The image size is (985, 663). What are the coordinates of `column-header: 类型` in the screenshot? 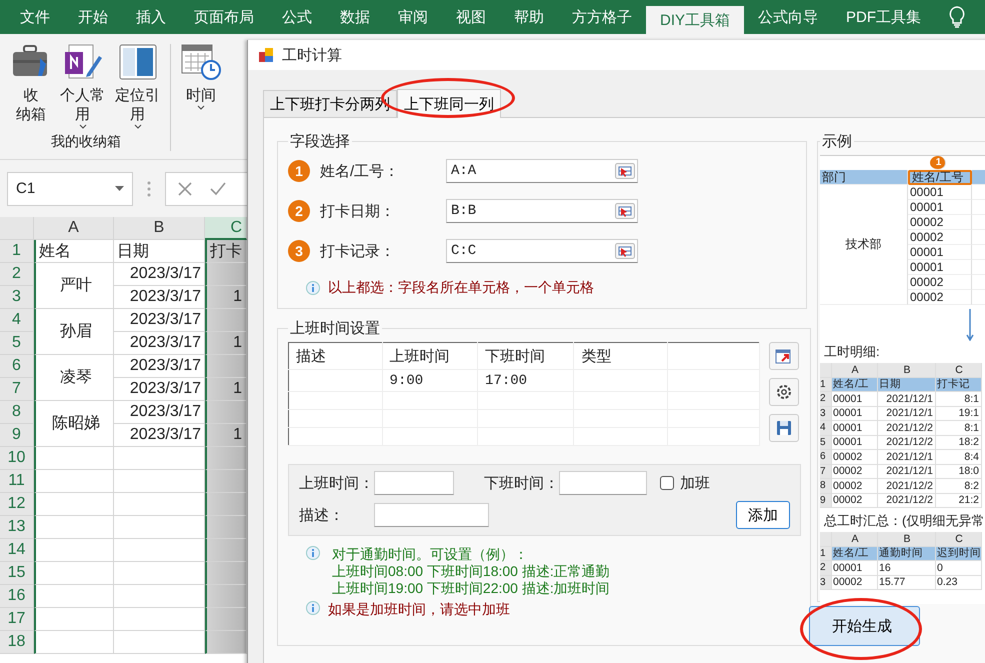 It's located at (621, 356).